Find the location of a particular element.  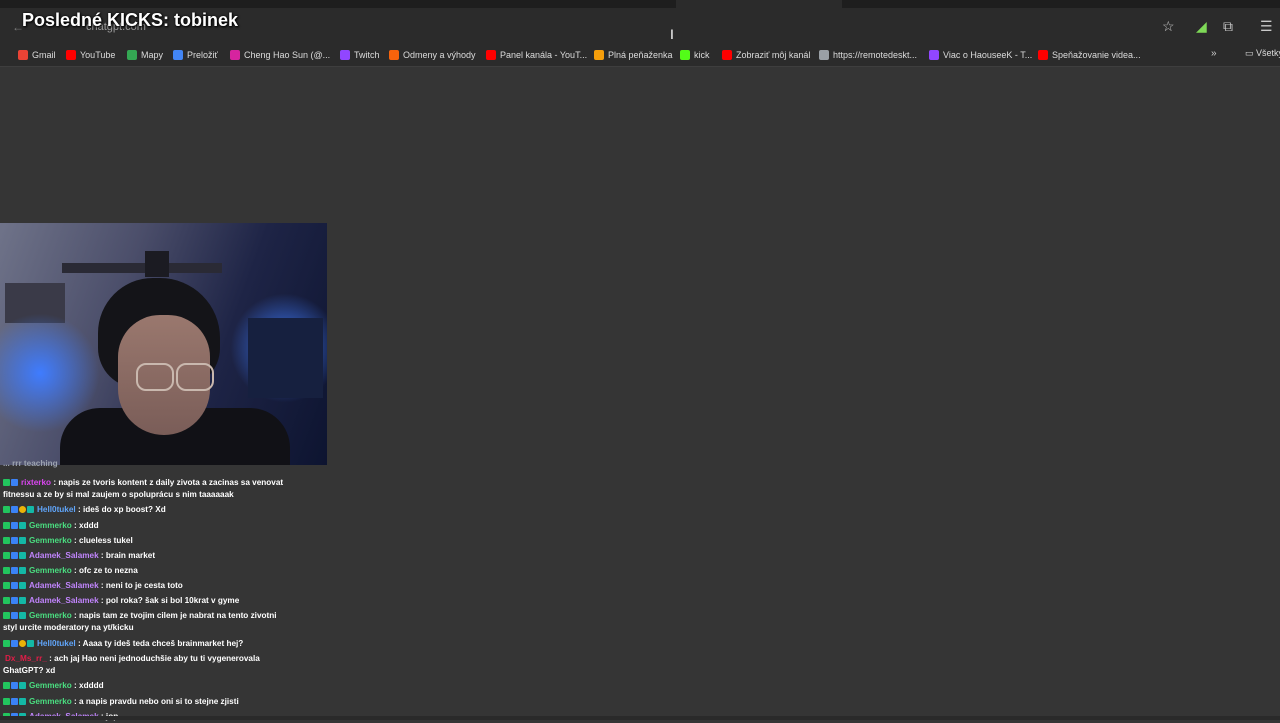

chat-text: : xdddd is located at coordinates (87, 686).